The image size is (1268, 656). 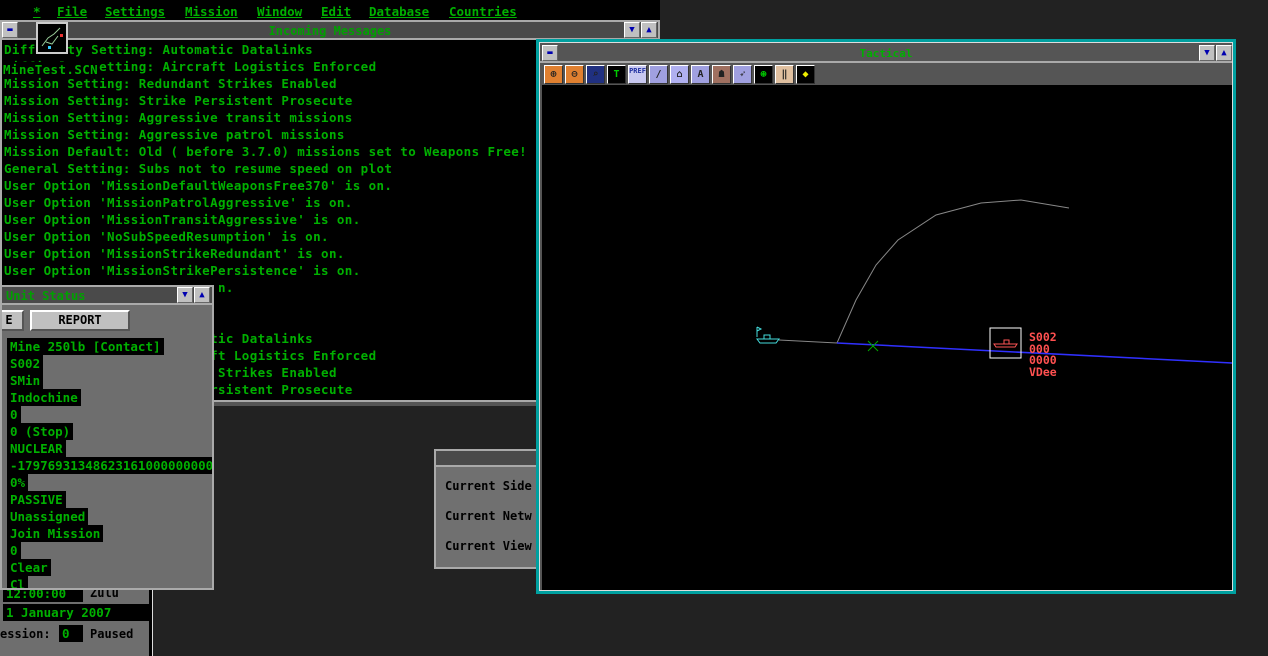 What do you see at coordinates (399, 11) in the screenshot?
I see `menu-database: Database` at bounding box center [399, 11].